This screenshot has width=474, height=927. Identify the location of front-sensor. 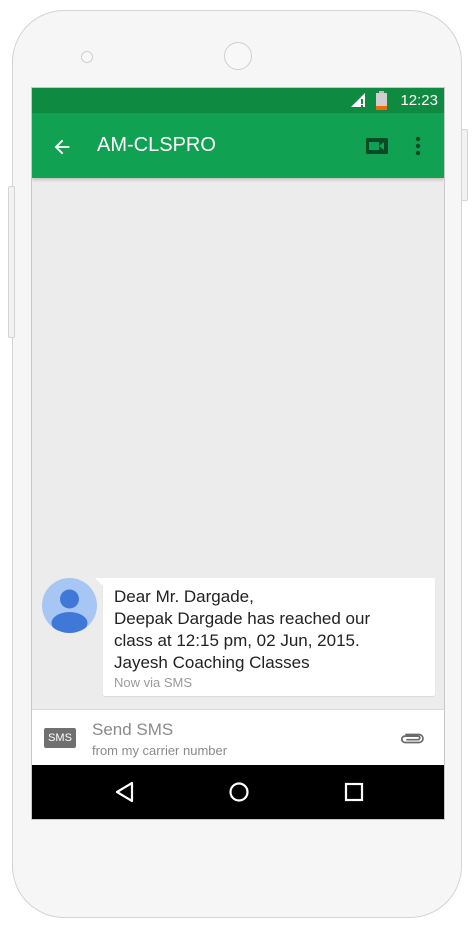
(87, 57).